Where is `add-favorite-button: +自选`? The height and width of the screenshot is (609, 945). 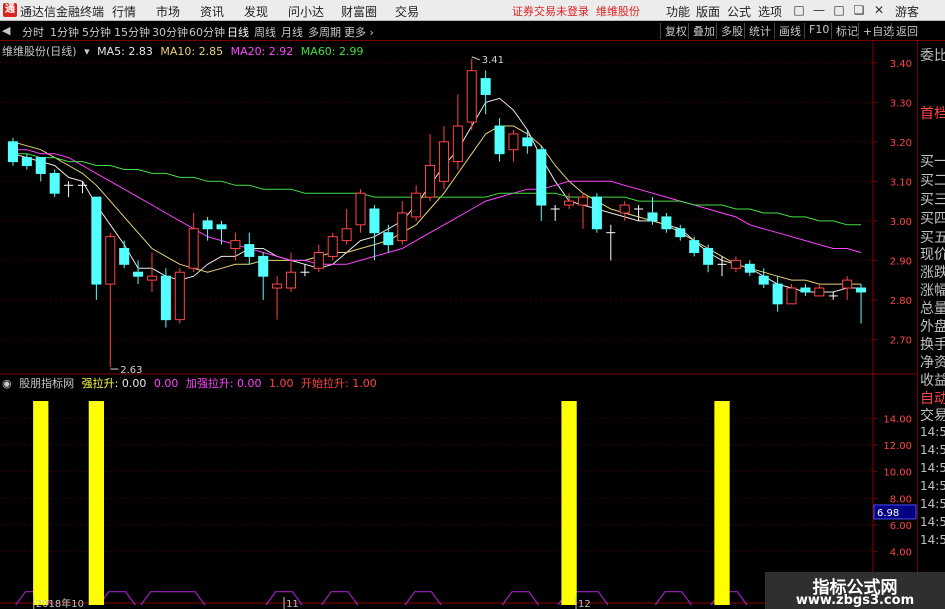
add-favorite-button: +自选 is located at coordinates (876, 31).